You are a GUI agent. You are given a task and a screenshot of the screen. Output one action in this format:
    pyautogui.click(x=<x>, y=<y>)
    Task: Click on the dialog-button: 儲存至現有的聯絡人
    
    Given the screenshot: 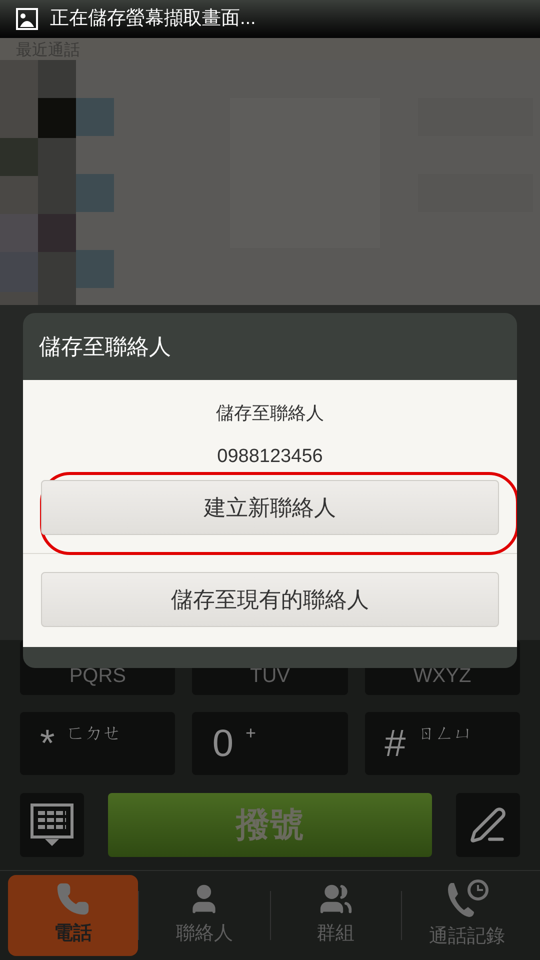 What is the action you would take?
    pyautogui.click(x=270, y=599)
    